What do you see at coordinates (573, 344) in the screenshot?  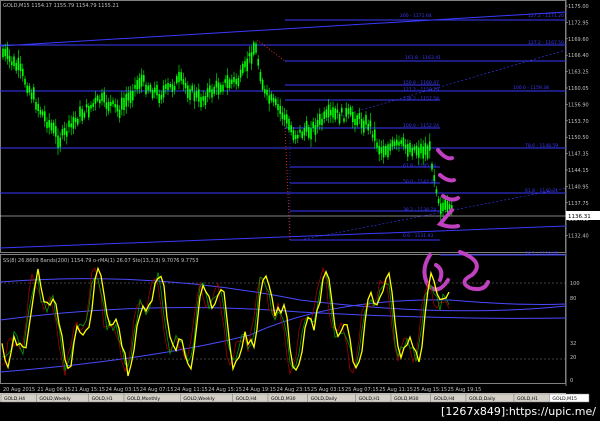 I see `indicator-tick-label: 32` at bounding box center [573, 344].